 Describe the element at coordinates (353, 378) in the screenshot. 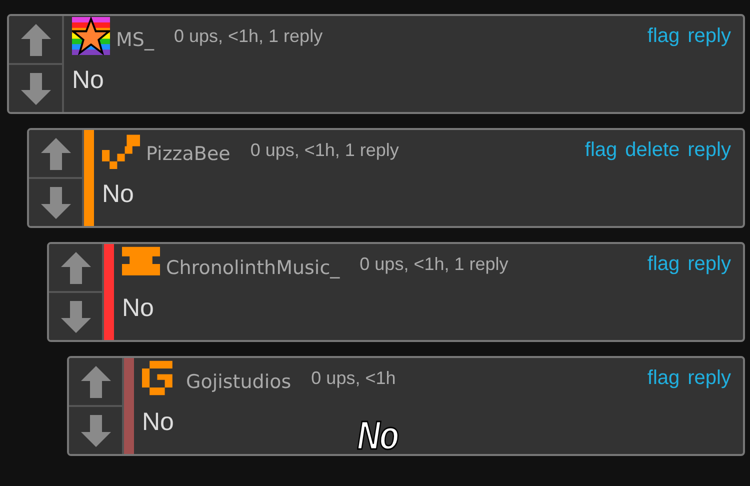

I see `comment-meta: 0 ups, <1h` at that location.